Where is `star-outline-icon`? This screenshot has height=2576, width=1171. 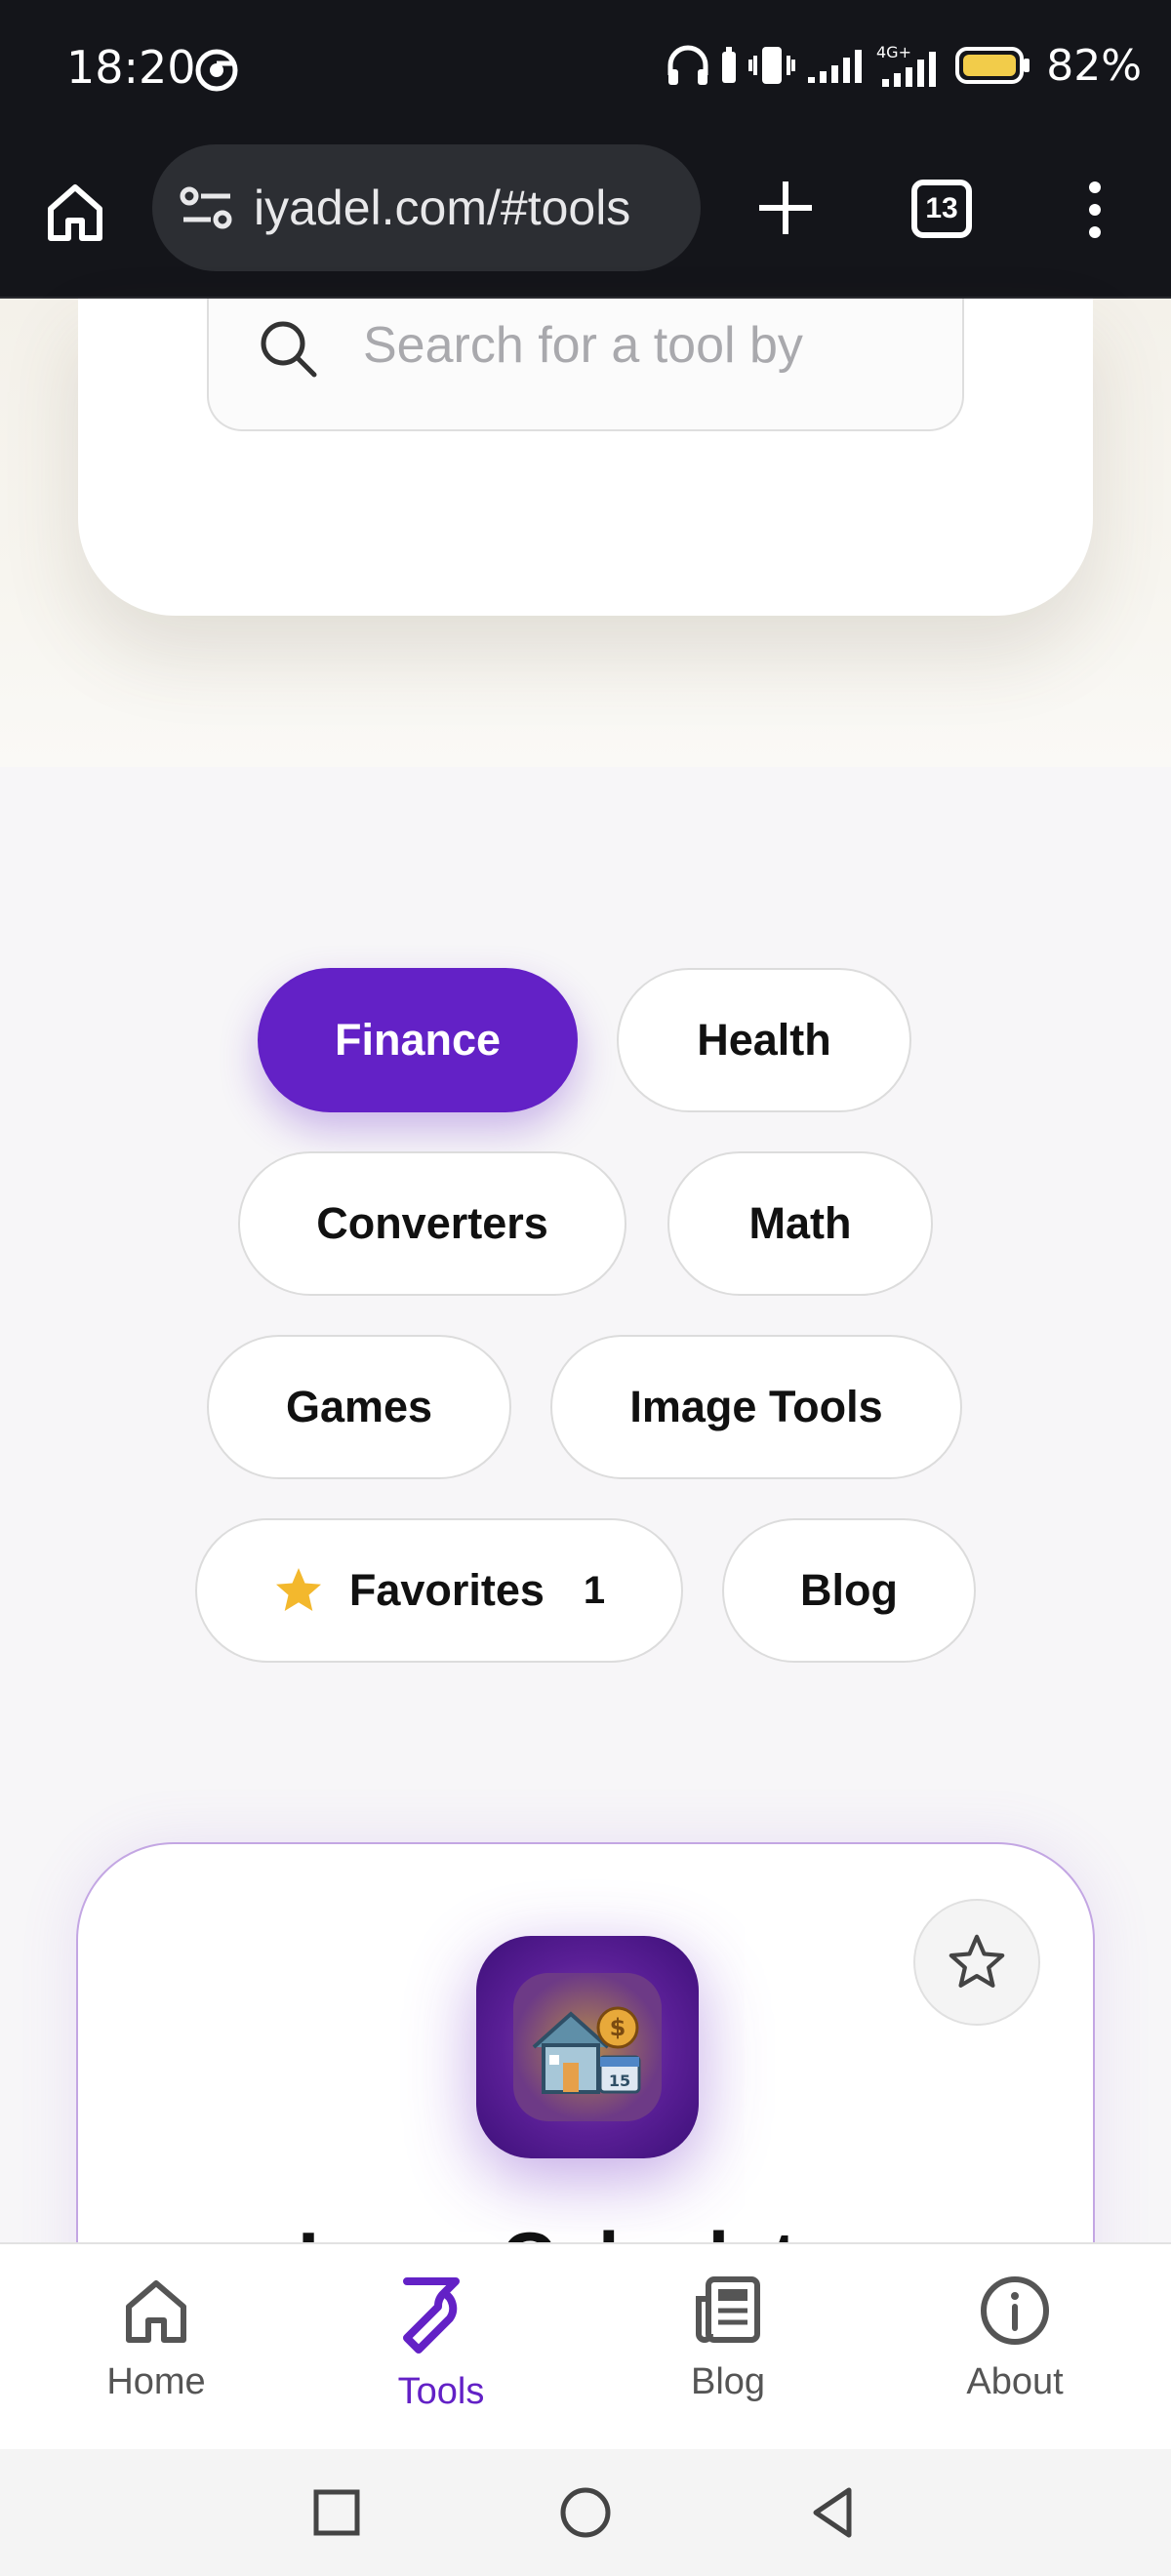
star-outline-icon is located at coordinates (977, 1961).